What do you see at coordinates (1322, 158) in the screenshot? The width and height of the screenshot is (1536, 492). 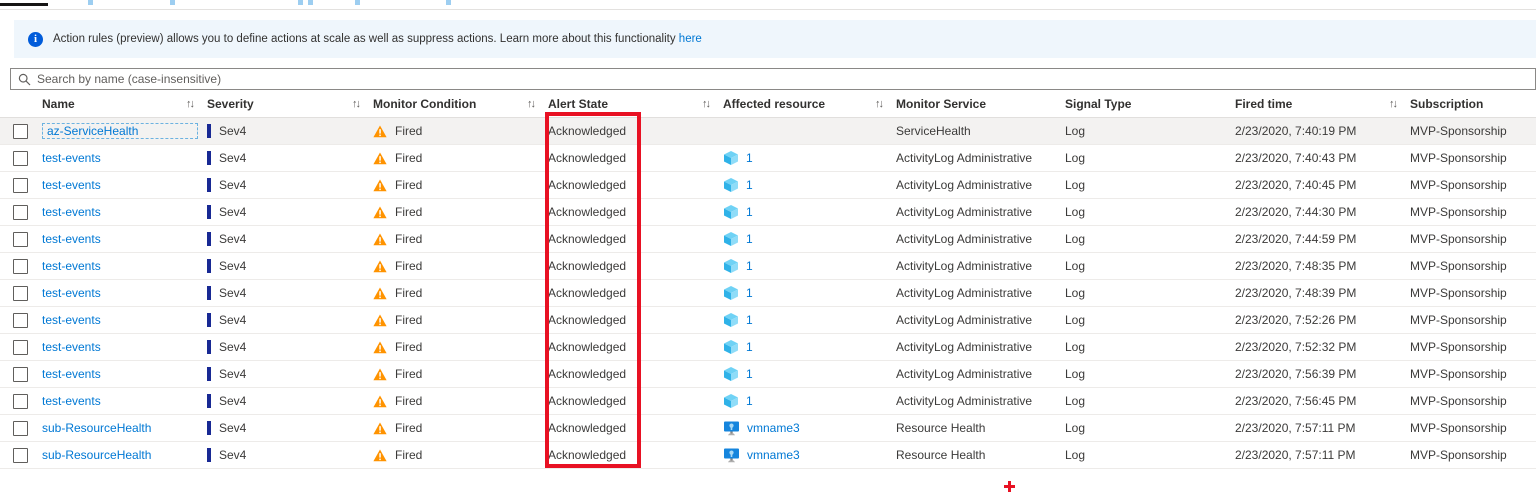 I see `fired-time-cell: 2/23/2020, 7:40:43 PM` at bounding box center [1322, 158].